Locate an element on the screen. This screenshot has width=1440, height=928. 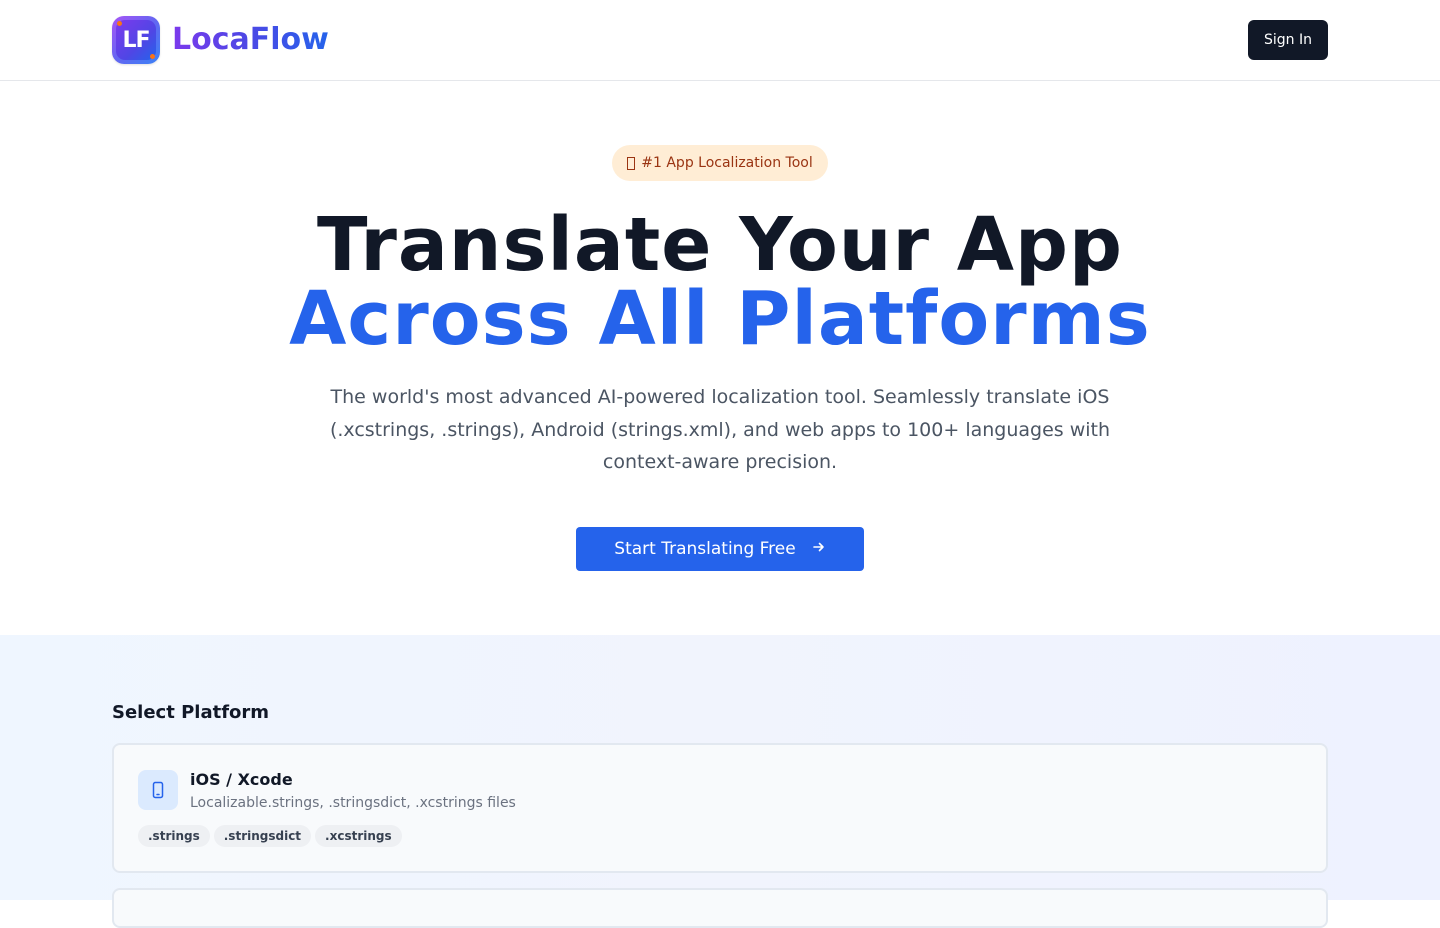
brand-name: LocaFlow is located at coordinates (250, 40).